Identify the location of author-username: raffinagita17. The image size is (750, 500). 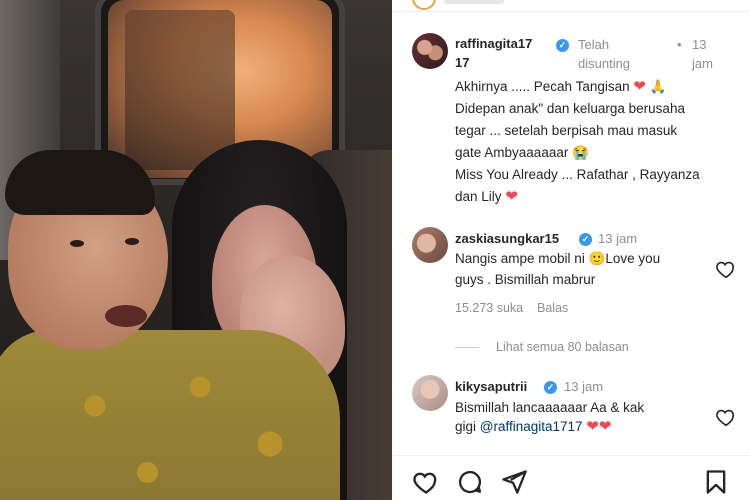
(493, 43).